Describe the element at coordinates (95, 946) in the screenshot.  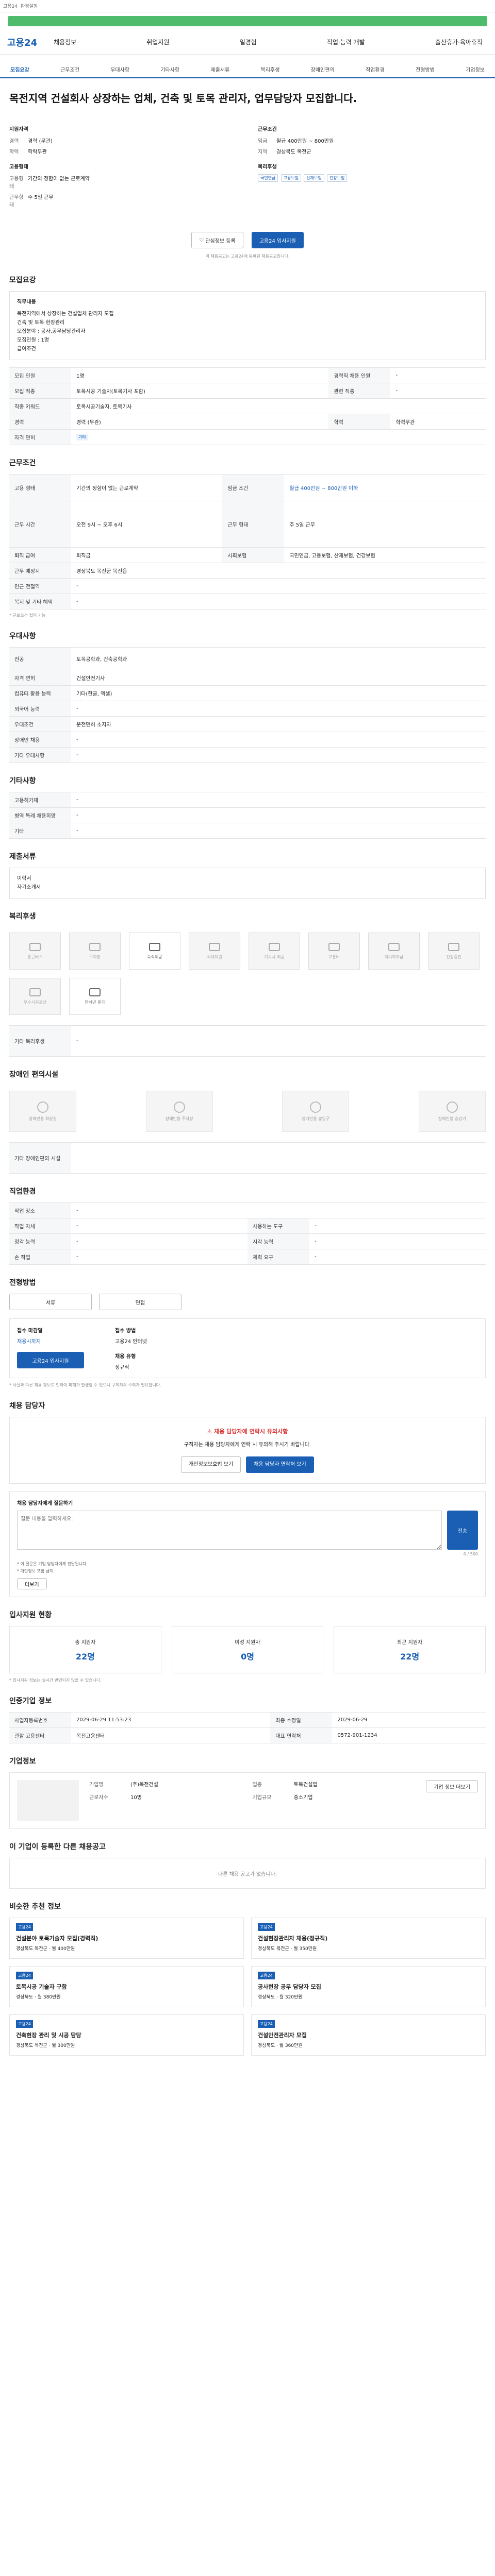
I see `parking-icon` at that location.